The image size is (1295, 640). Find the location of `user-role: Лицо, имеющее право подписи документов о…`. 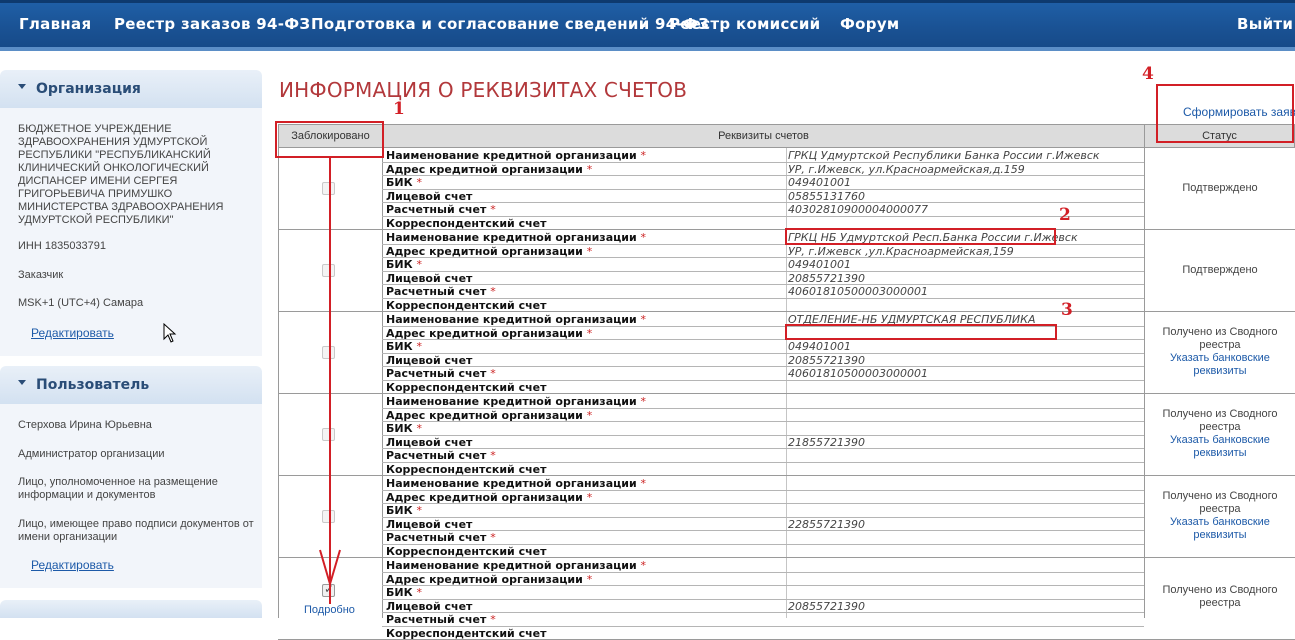

user-role: Лицо, имеющее право подписи документов о… is located at coordinates (136, 530).